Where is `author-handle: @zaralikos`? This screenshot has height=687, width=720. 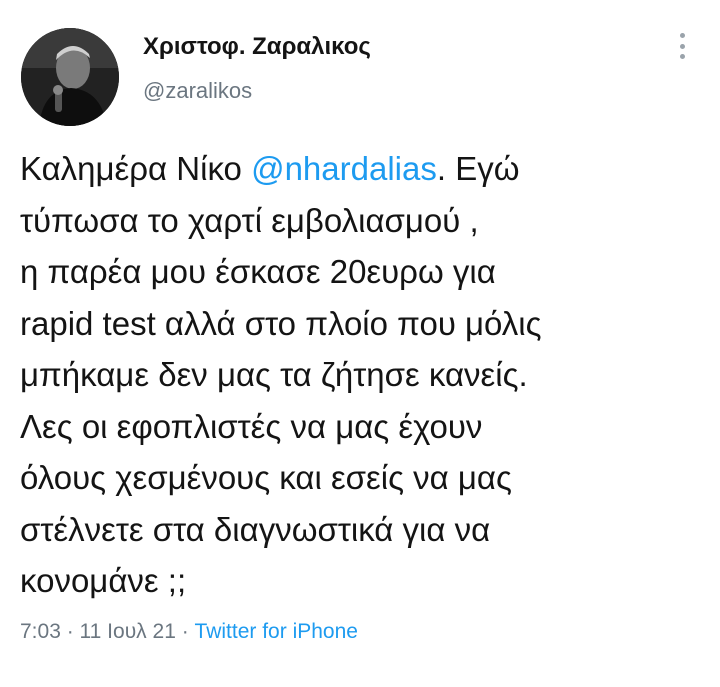
author-handle: @zaralikos is located at coordinates (197, 91).